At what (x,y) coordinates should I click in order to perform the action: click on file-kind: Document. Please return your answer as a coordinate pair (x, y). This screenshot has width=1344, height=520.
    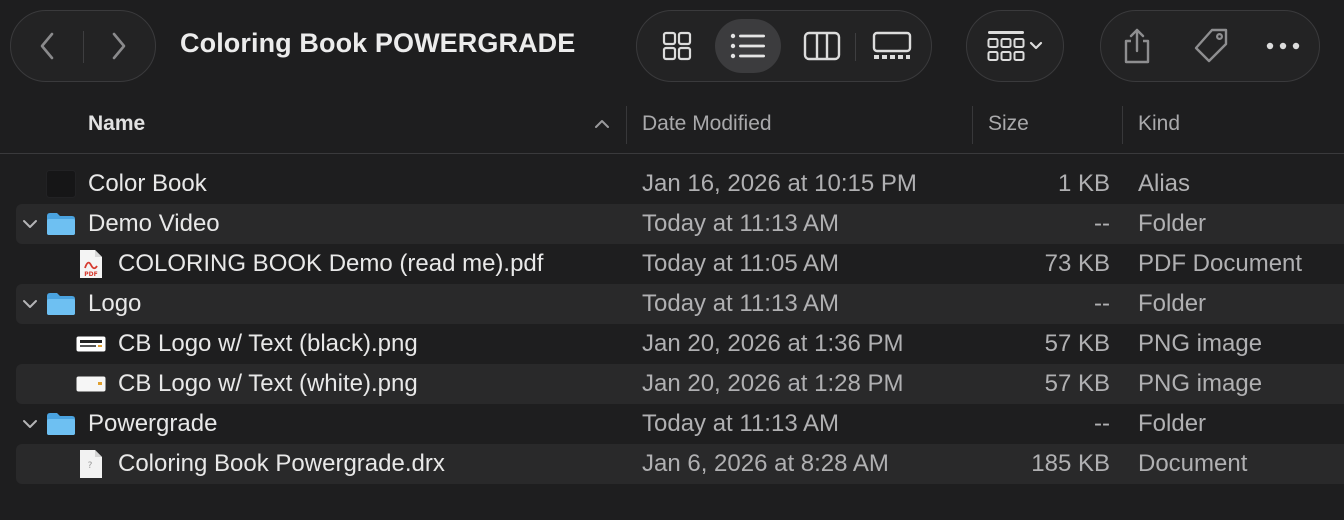
    Looking at the image, I should click on (1193, 463).